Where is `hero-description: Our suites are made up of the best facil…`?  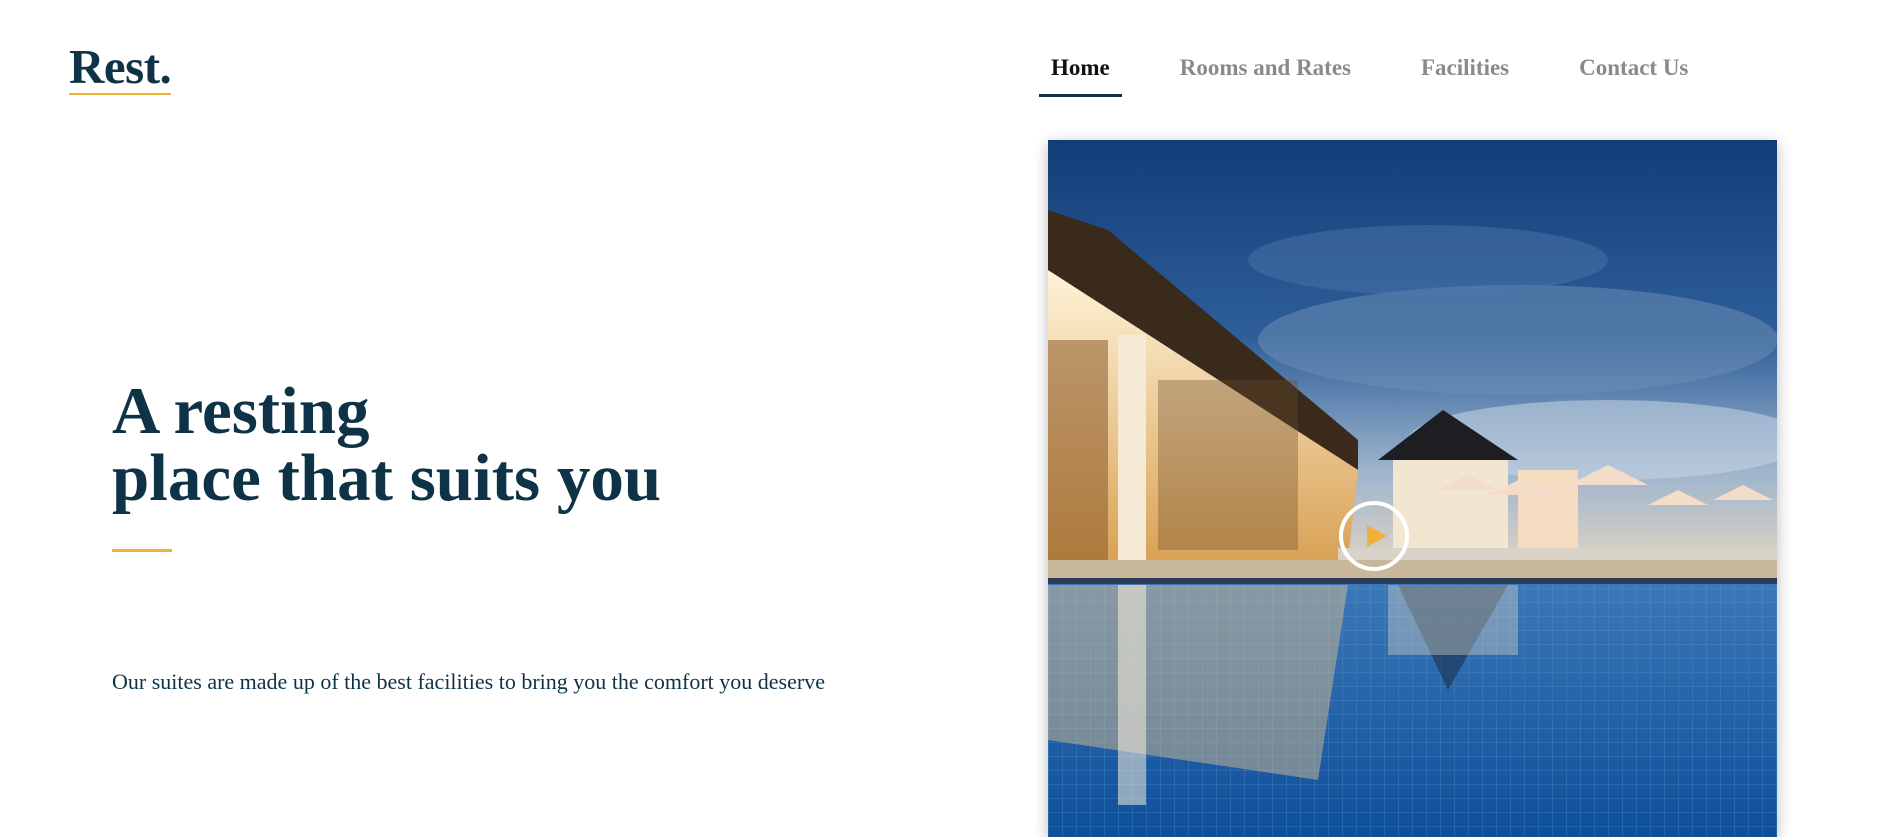 hero-description: Our suites are made up of the best facil… is located at coordinates (468, 681).